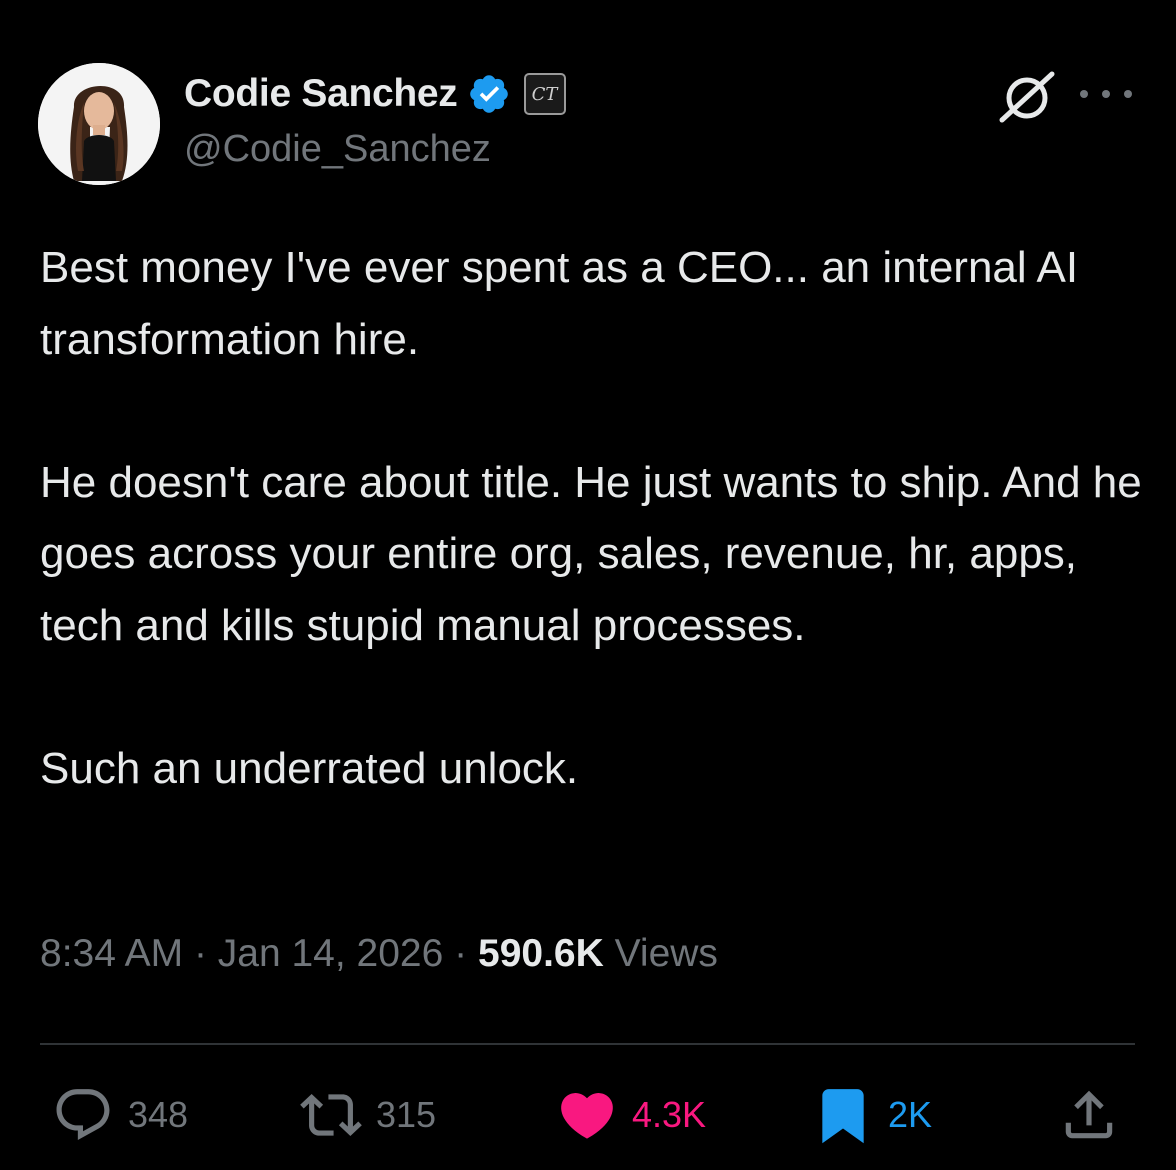 The image size is (1176, 1170). Describe the element at coordinates (843, 1116) in the screenshot. I see `bookmark-icon` at that location.